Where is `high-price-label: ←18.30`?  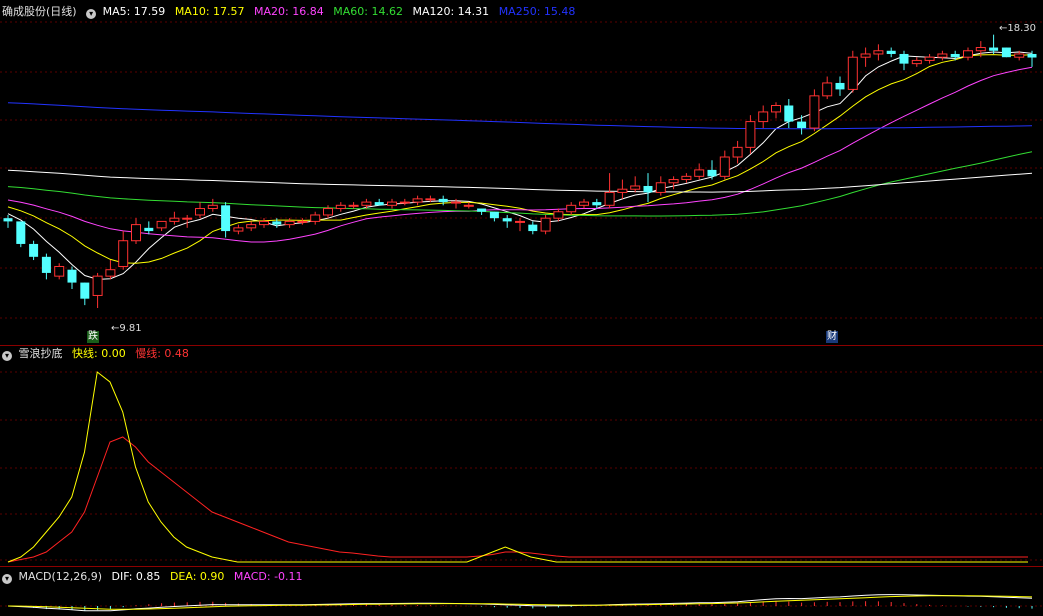
high-price-label: ←18.30 is located at coordinates (1018, 28).